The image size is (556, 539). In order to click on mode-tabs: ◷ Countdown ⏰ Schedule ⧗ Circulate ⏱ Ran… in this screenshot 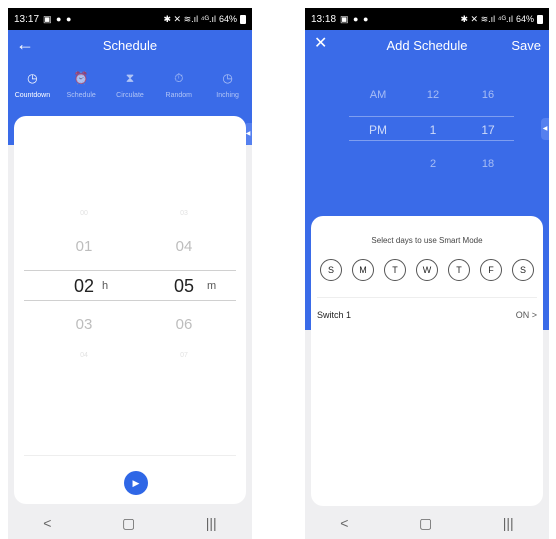, I will do `click(130, 92)`.